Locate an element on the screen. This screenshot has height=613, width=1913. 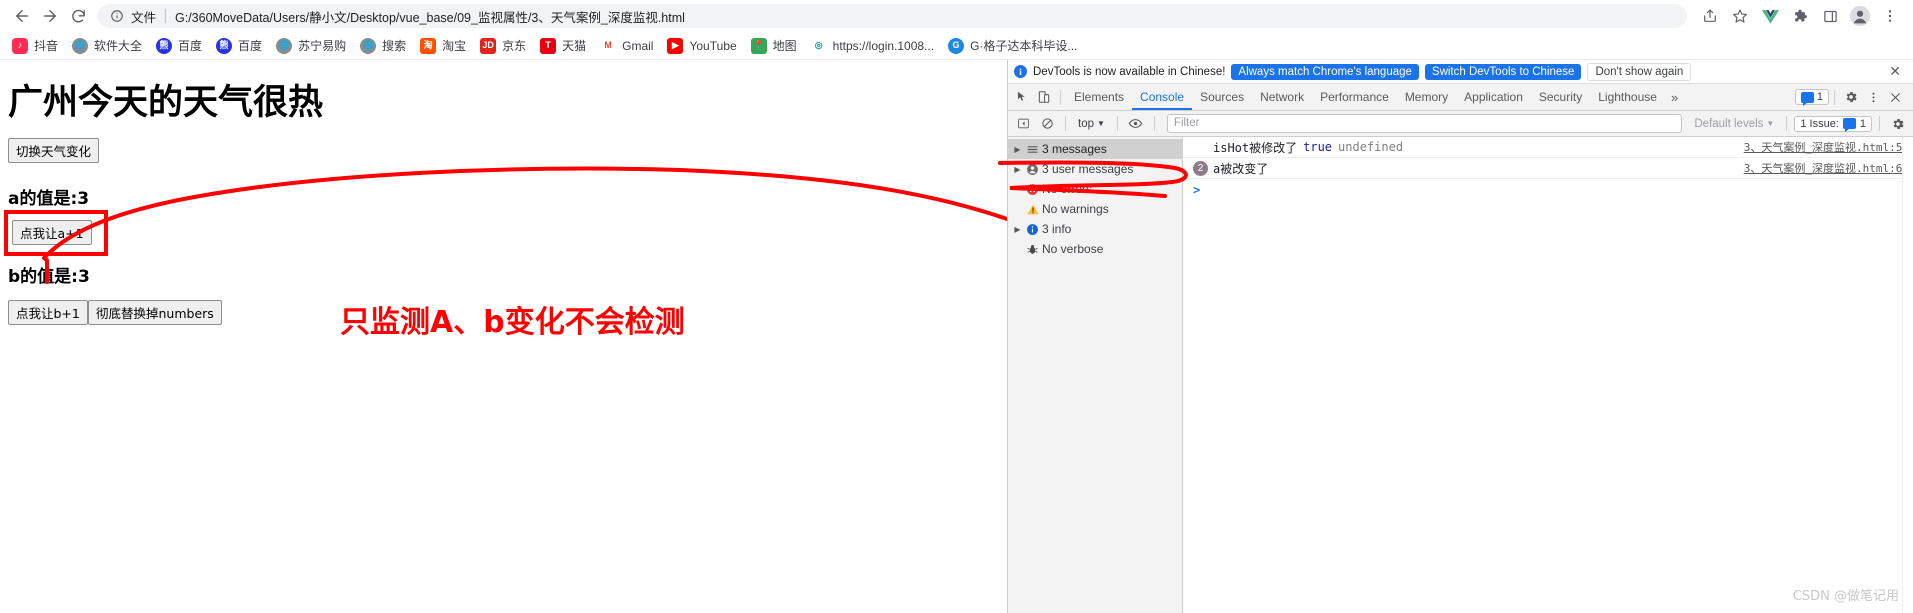
console-settings-gear-icon is located at coordinates (1898, 124).